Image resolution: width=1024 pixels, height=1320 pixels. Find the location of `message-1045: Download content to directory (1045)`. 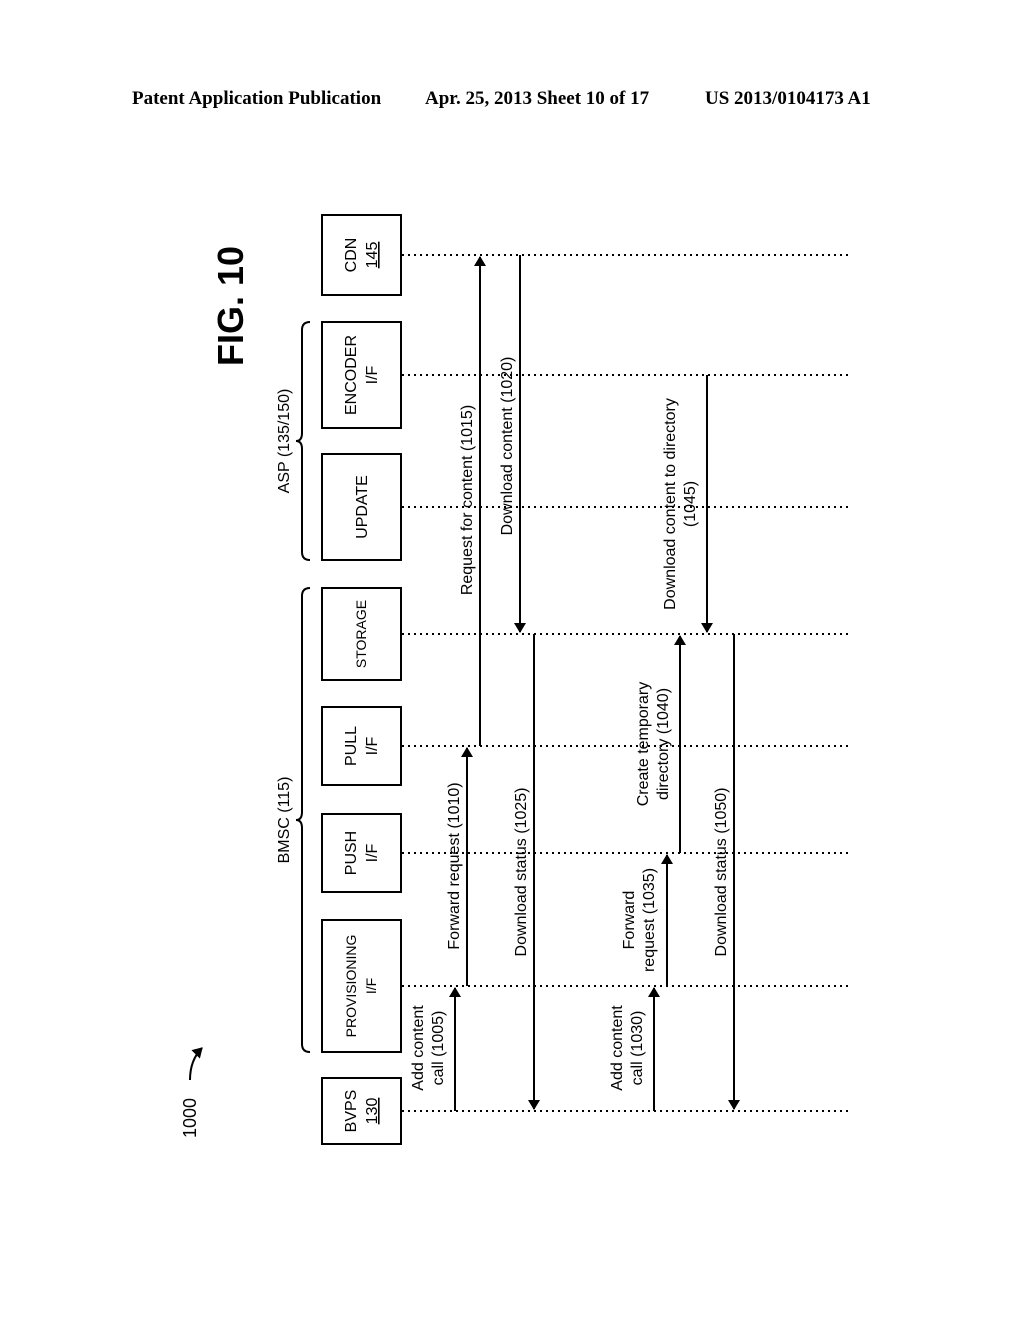

message-1045: Download content to directory (1045) is located at coordinates (687, 504).